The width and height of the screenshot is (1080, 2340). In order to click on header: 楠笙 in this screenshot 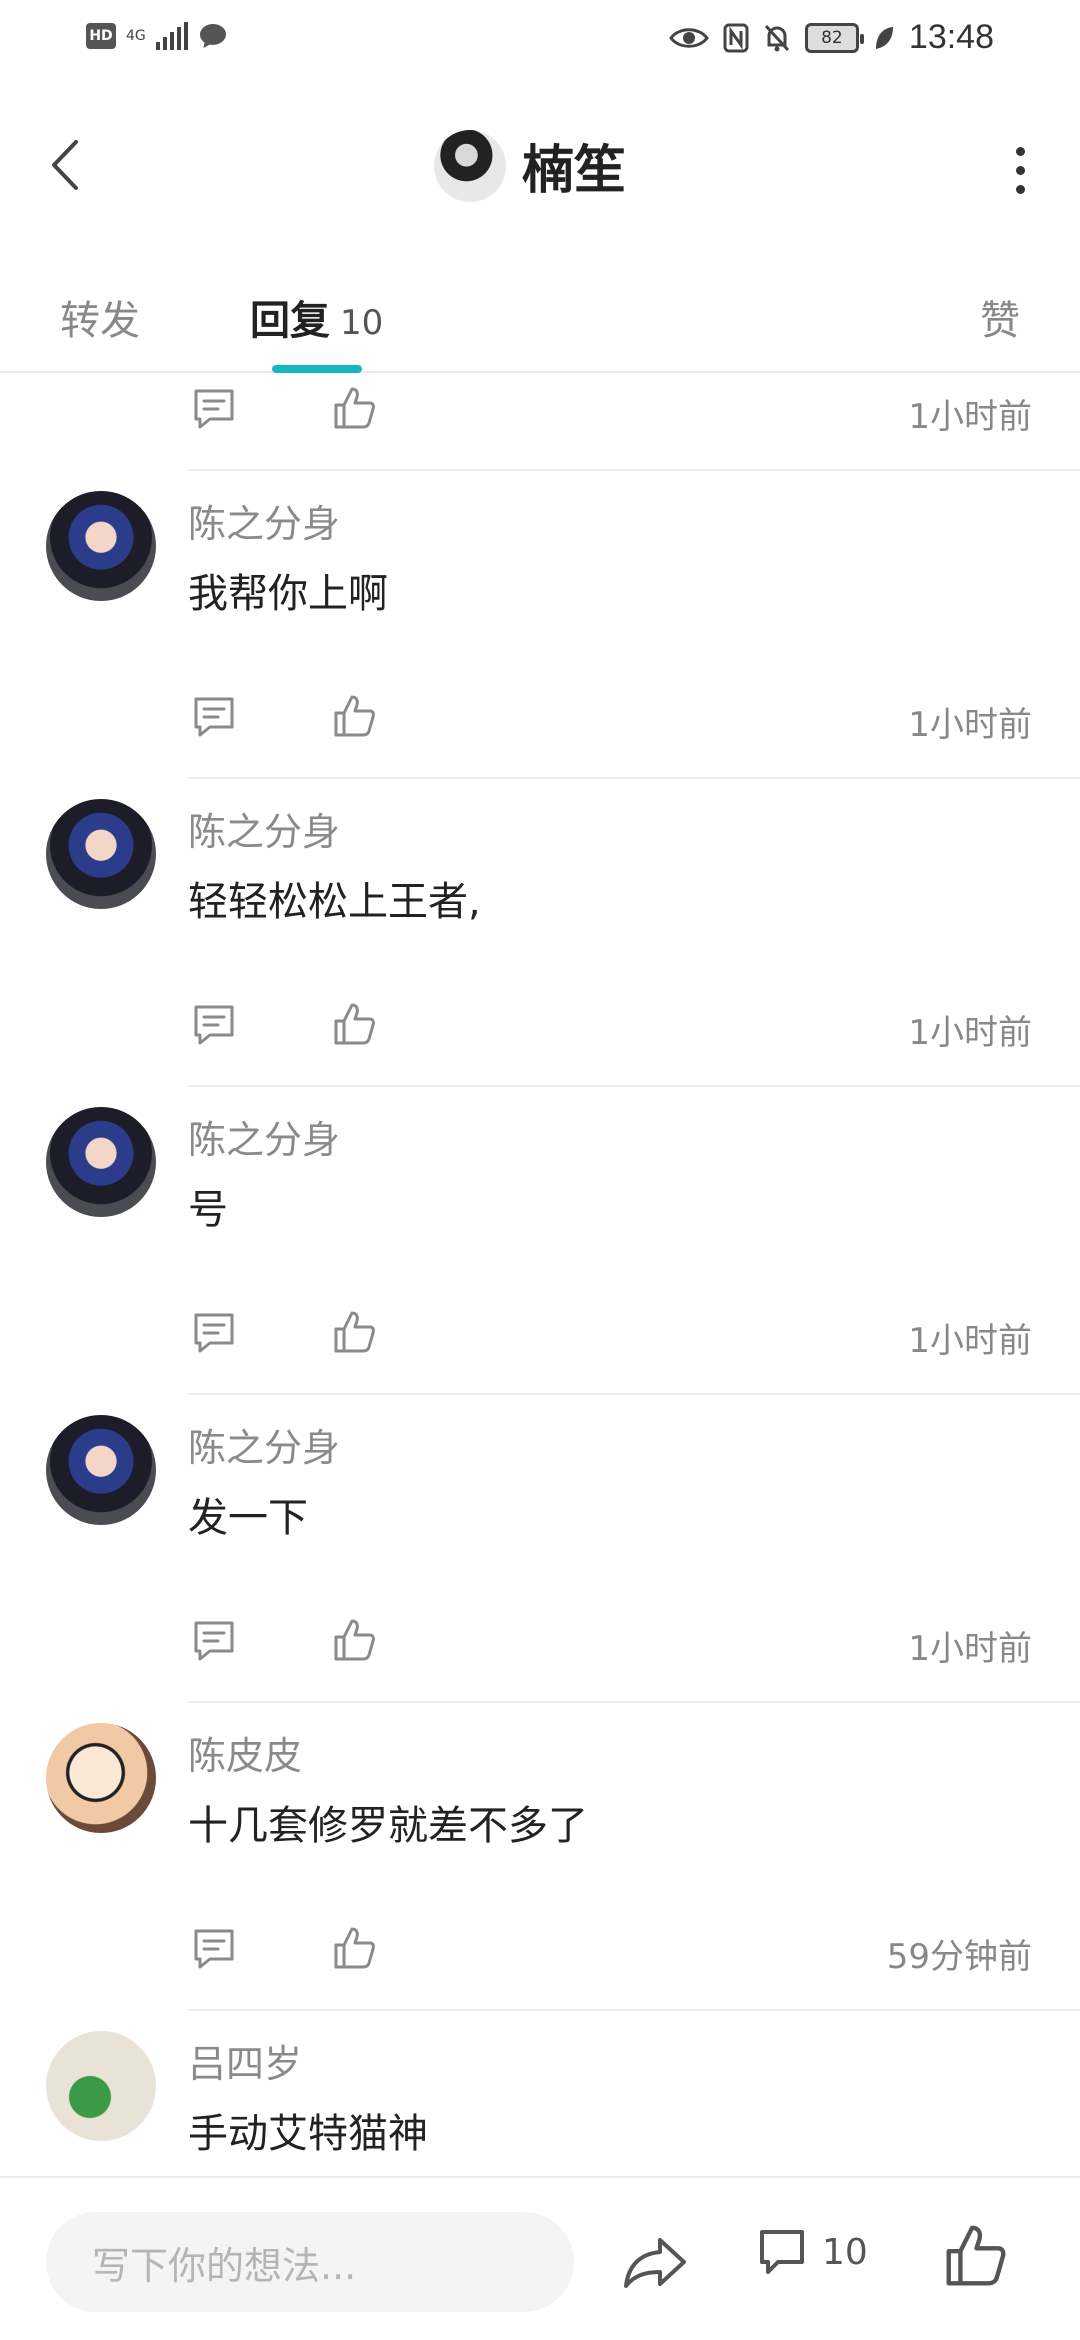, I will do `click(540, 165)`.